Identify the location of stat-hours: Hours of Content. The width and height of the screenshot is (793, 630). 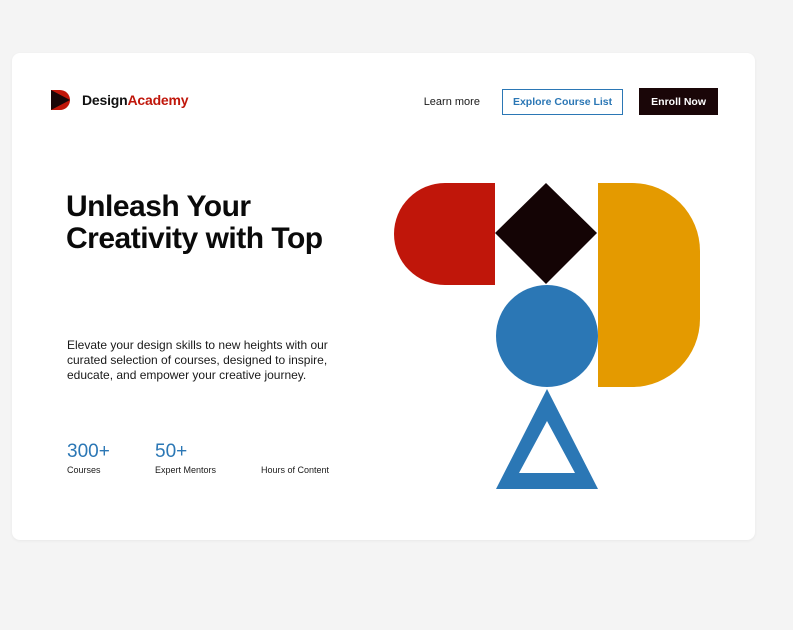
(311, 458).